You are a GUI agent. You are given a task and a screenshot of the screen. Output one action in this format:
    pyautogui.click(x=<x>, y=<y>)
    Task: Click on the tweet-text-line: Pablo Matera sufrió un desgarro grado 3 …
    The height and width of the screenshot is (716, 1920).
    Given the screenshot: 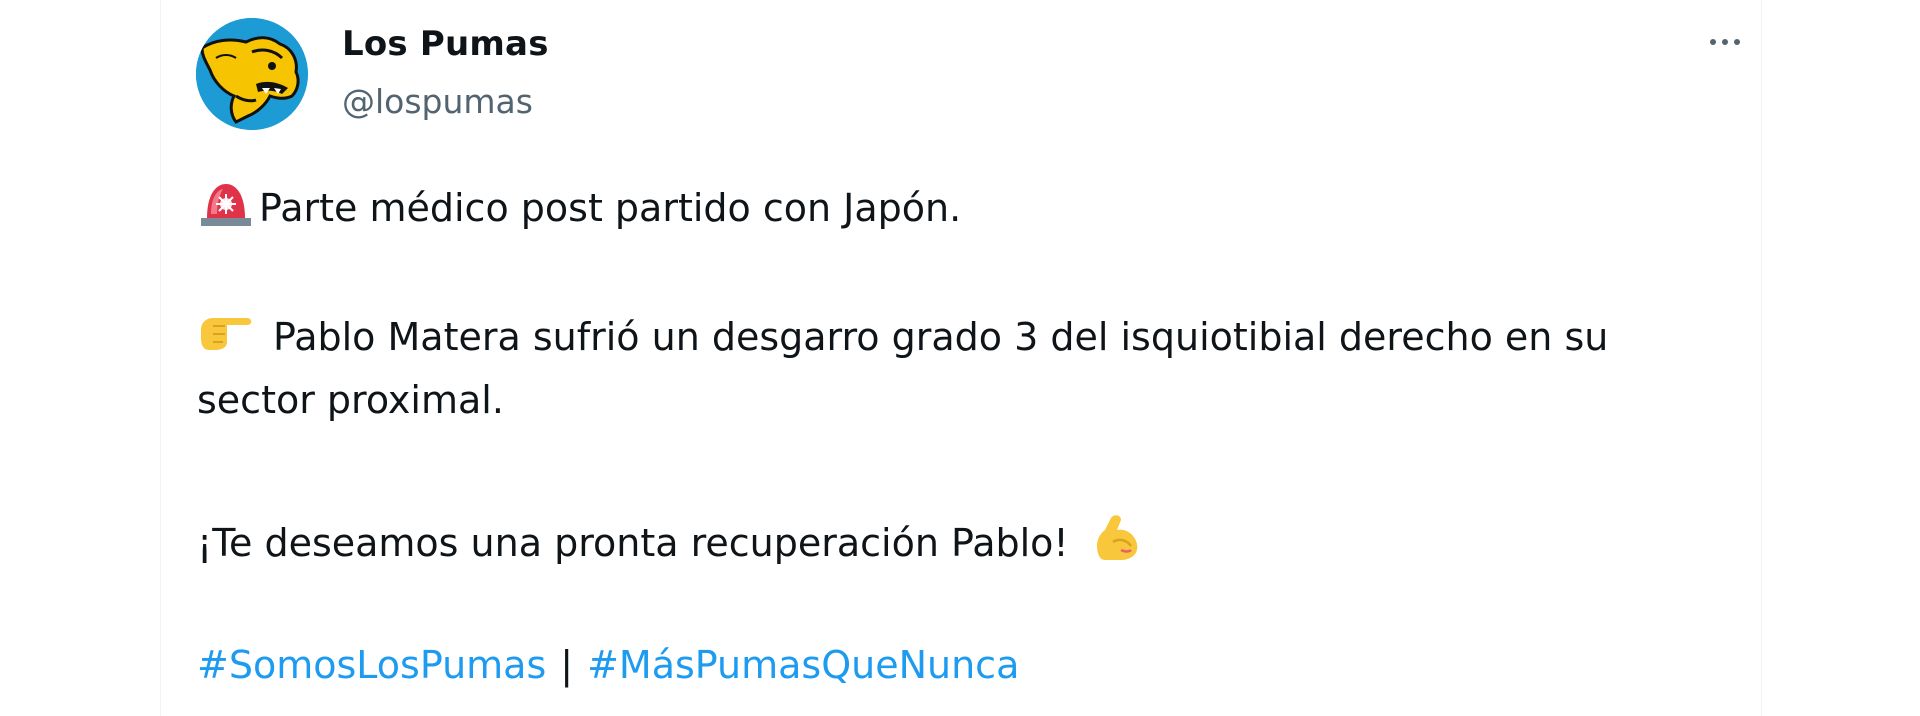 What is the action you would take?
    pyautogui.click(x=902, y=336)
    